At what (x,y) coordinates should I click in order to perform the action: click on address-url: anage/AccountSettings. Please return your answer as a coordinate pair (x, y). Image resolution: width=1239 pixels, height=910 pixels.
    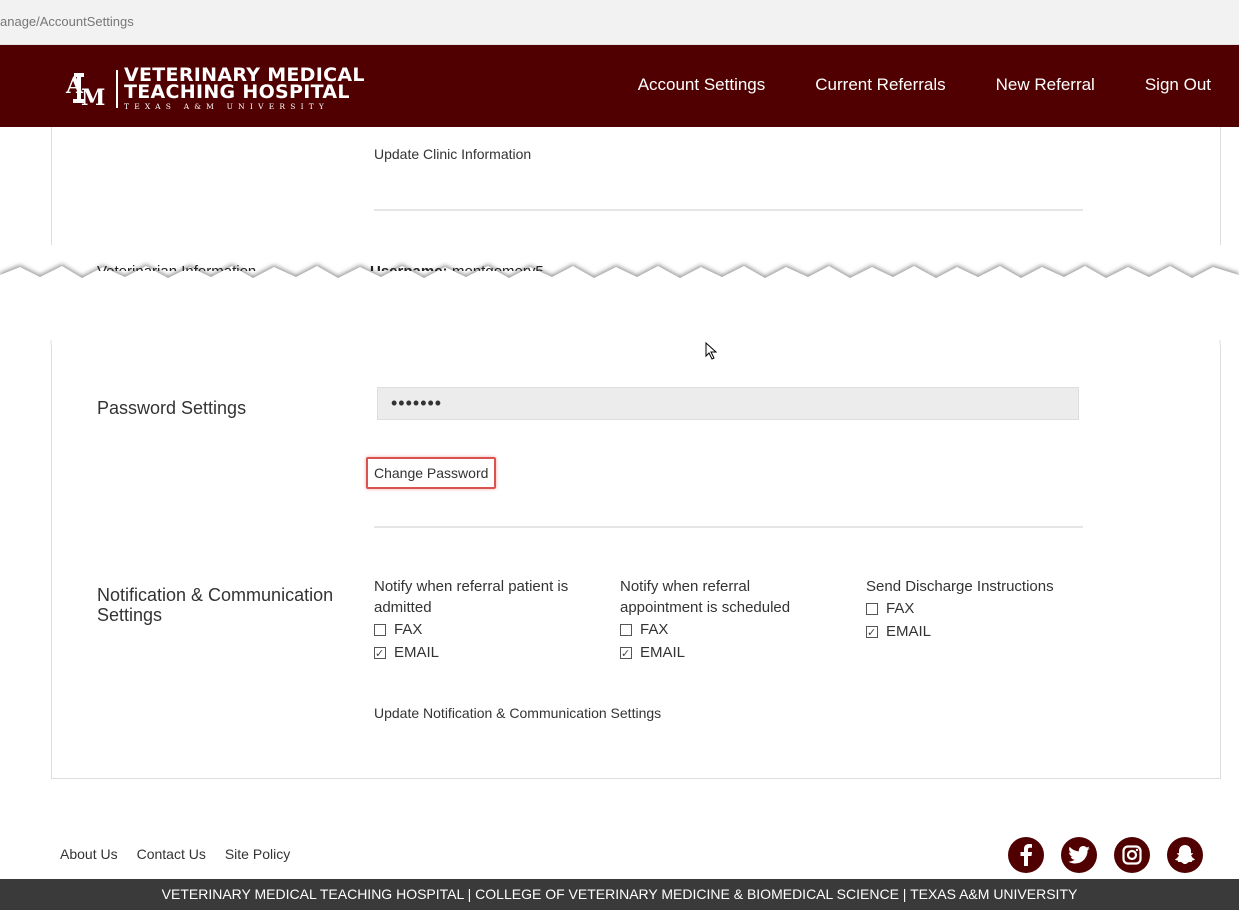
    Looking at the image, I should click on (67, 21).